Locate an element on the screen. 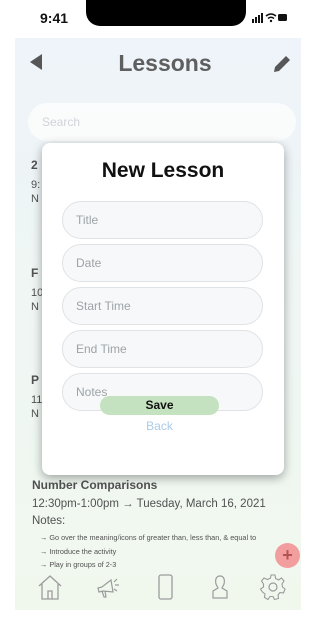  status-icons is located at coordinates (270, 19).